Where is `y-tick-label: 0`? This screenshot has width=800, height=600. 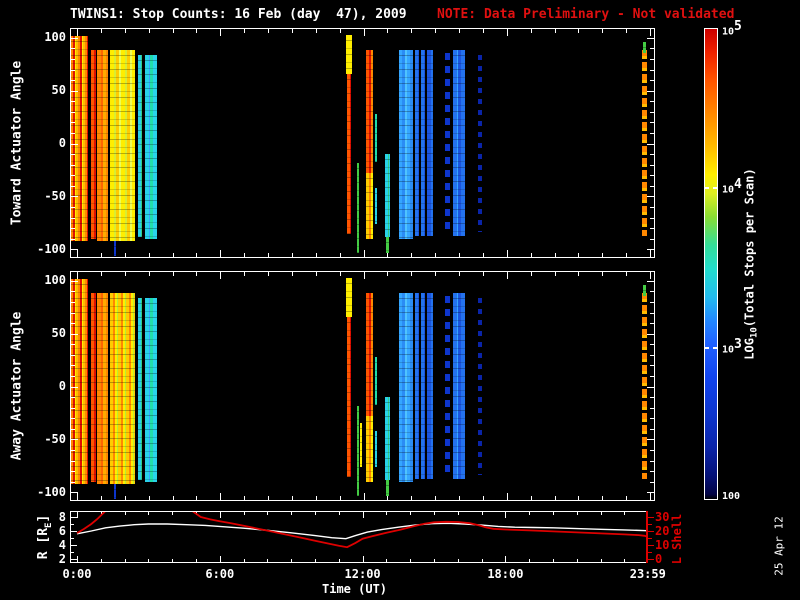
y-tick-label: 0 is located at coordinates (62, 143).